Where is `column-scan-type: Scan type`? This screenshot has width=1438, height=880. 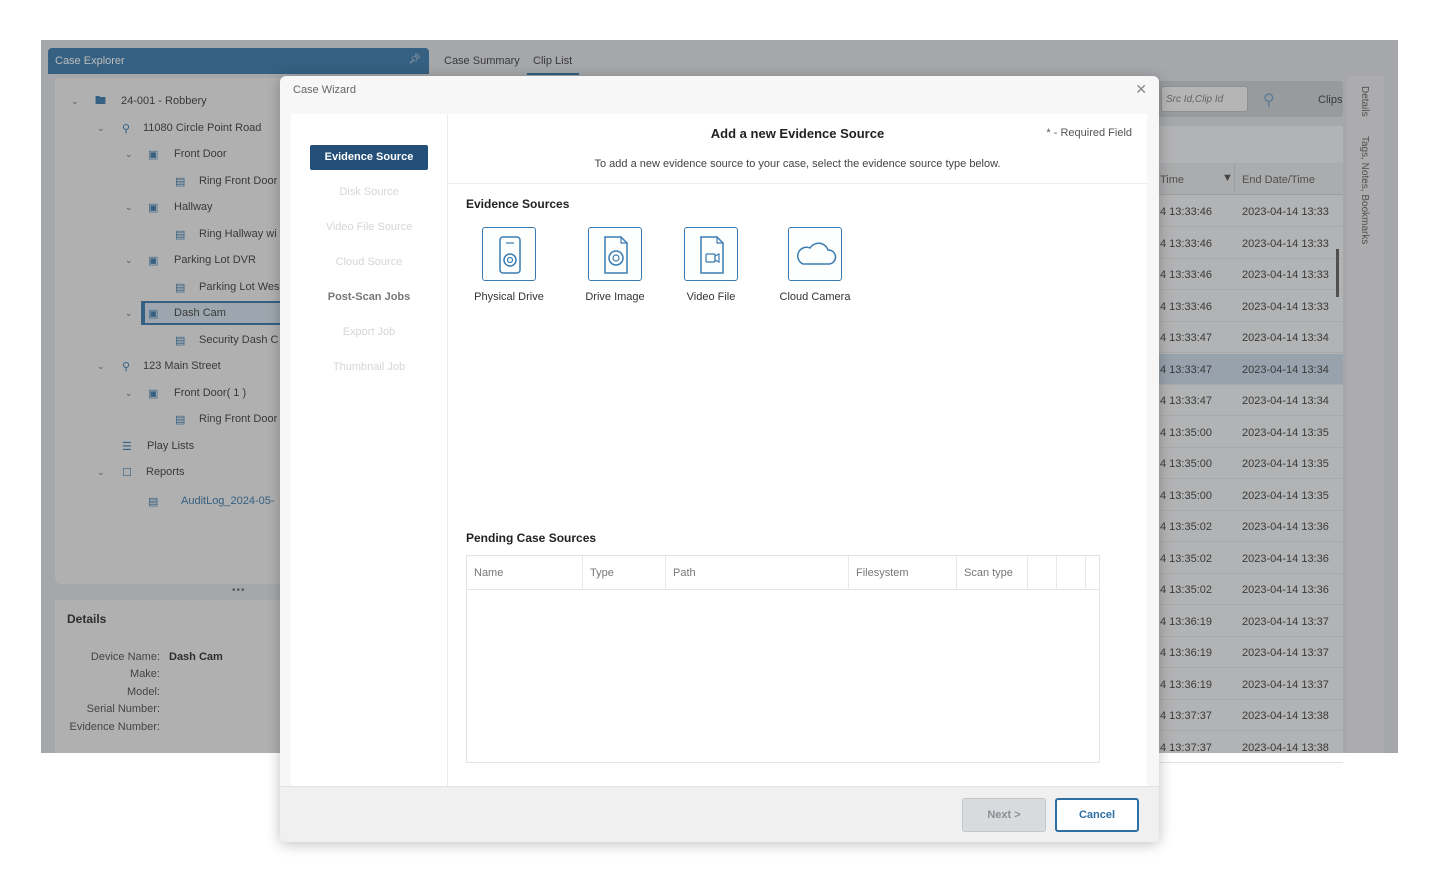 column-scan-type: Scan type is located at coordinates (992, 573).